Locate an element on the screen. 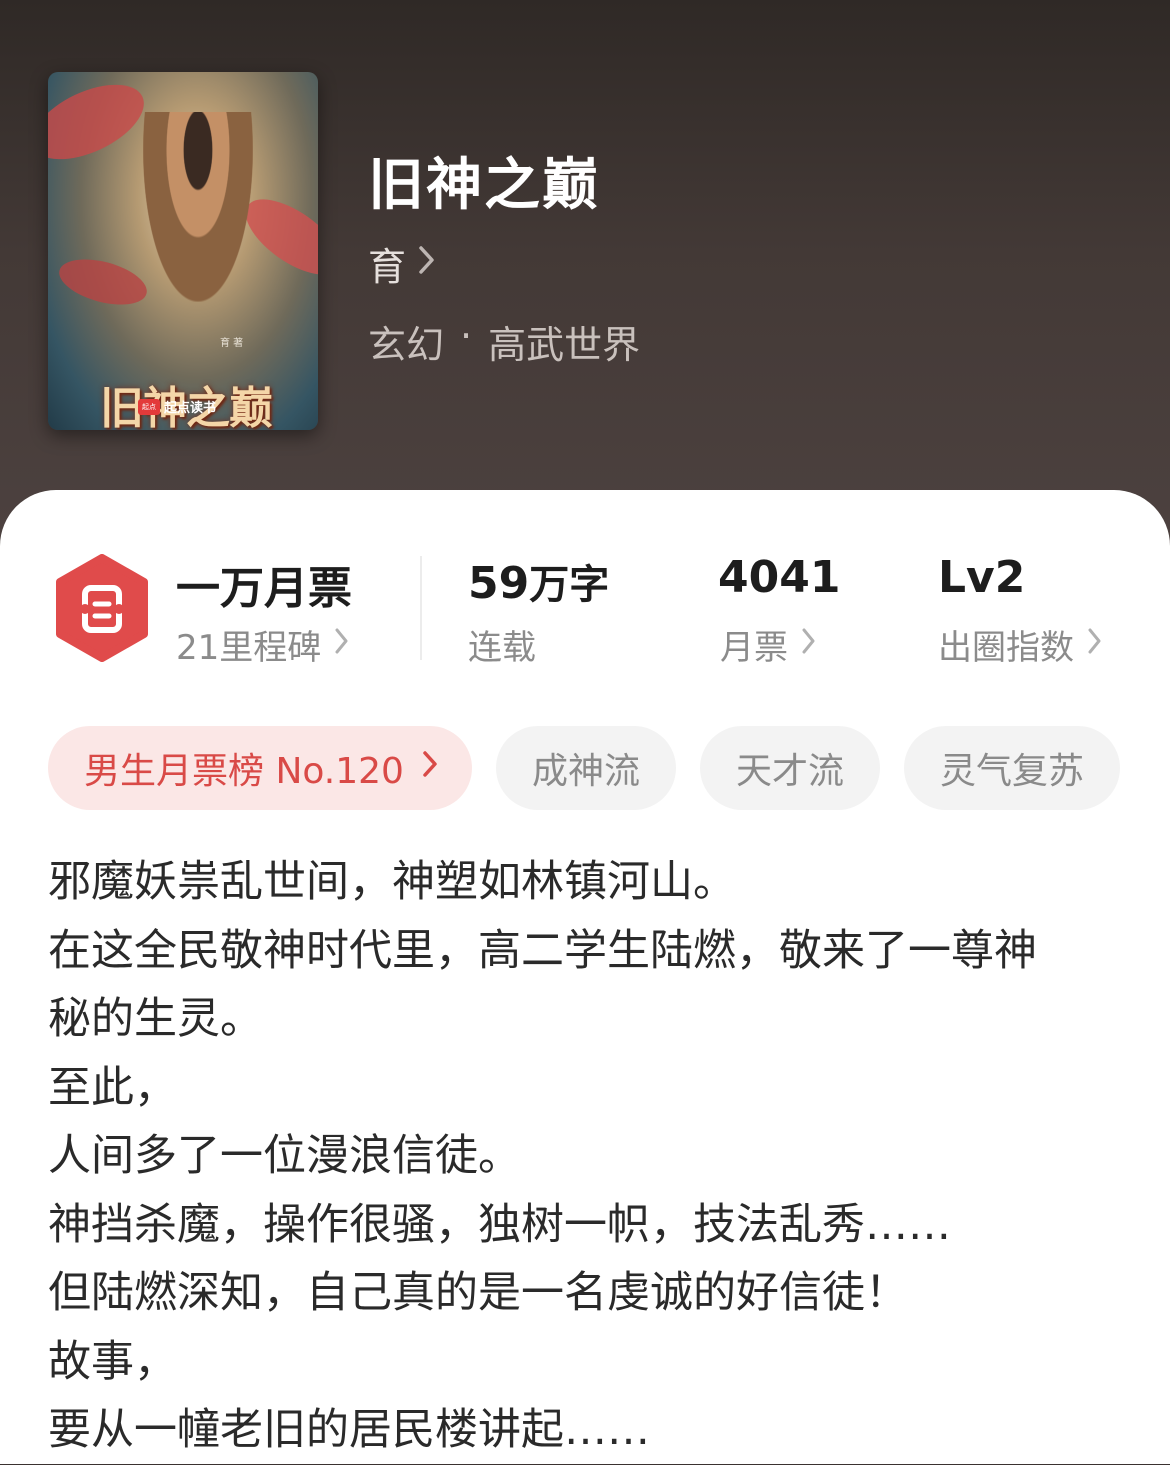 Image resolution: width=1170 pixels, height=1465 pixels. popularity-label-text: 出圈指数 is located at coordinates (1006, 648).